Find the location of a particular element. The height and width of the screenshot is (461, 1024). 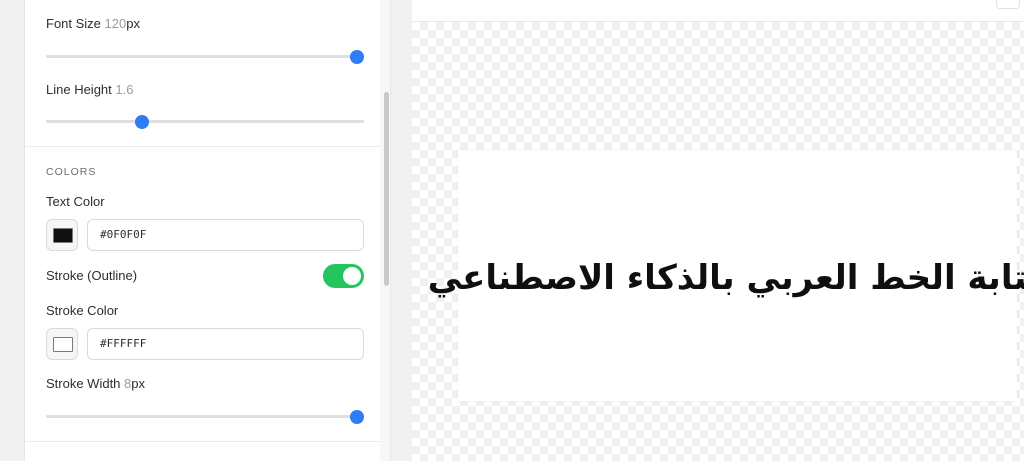

font-size-label: Font Size 120px is located at coordinates (93, 23).